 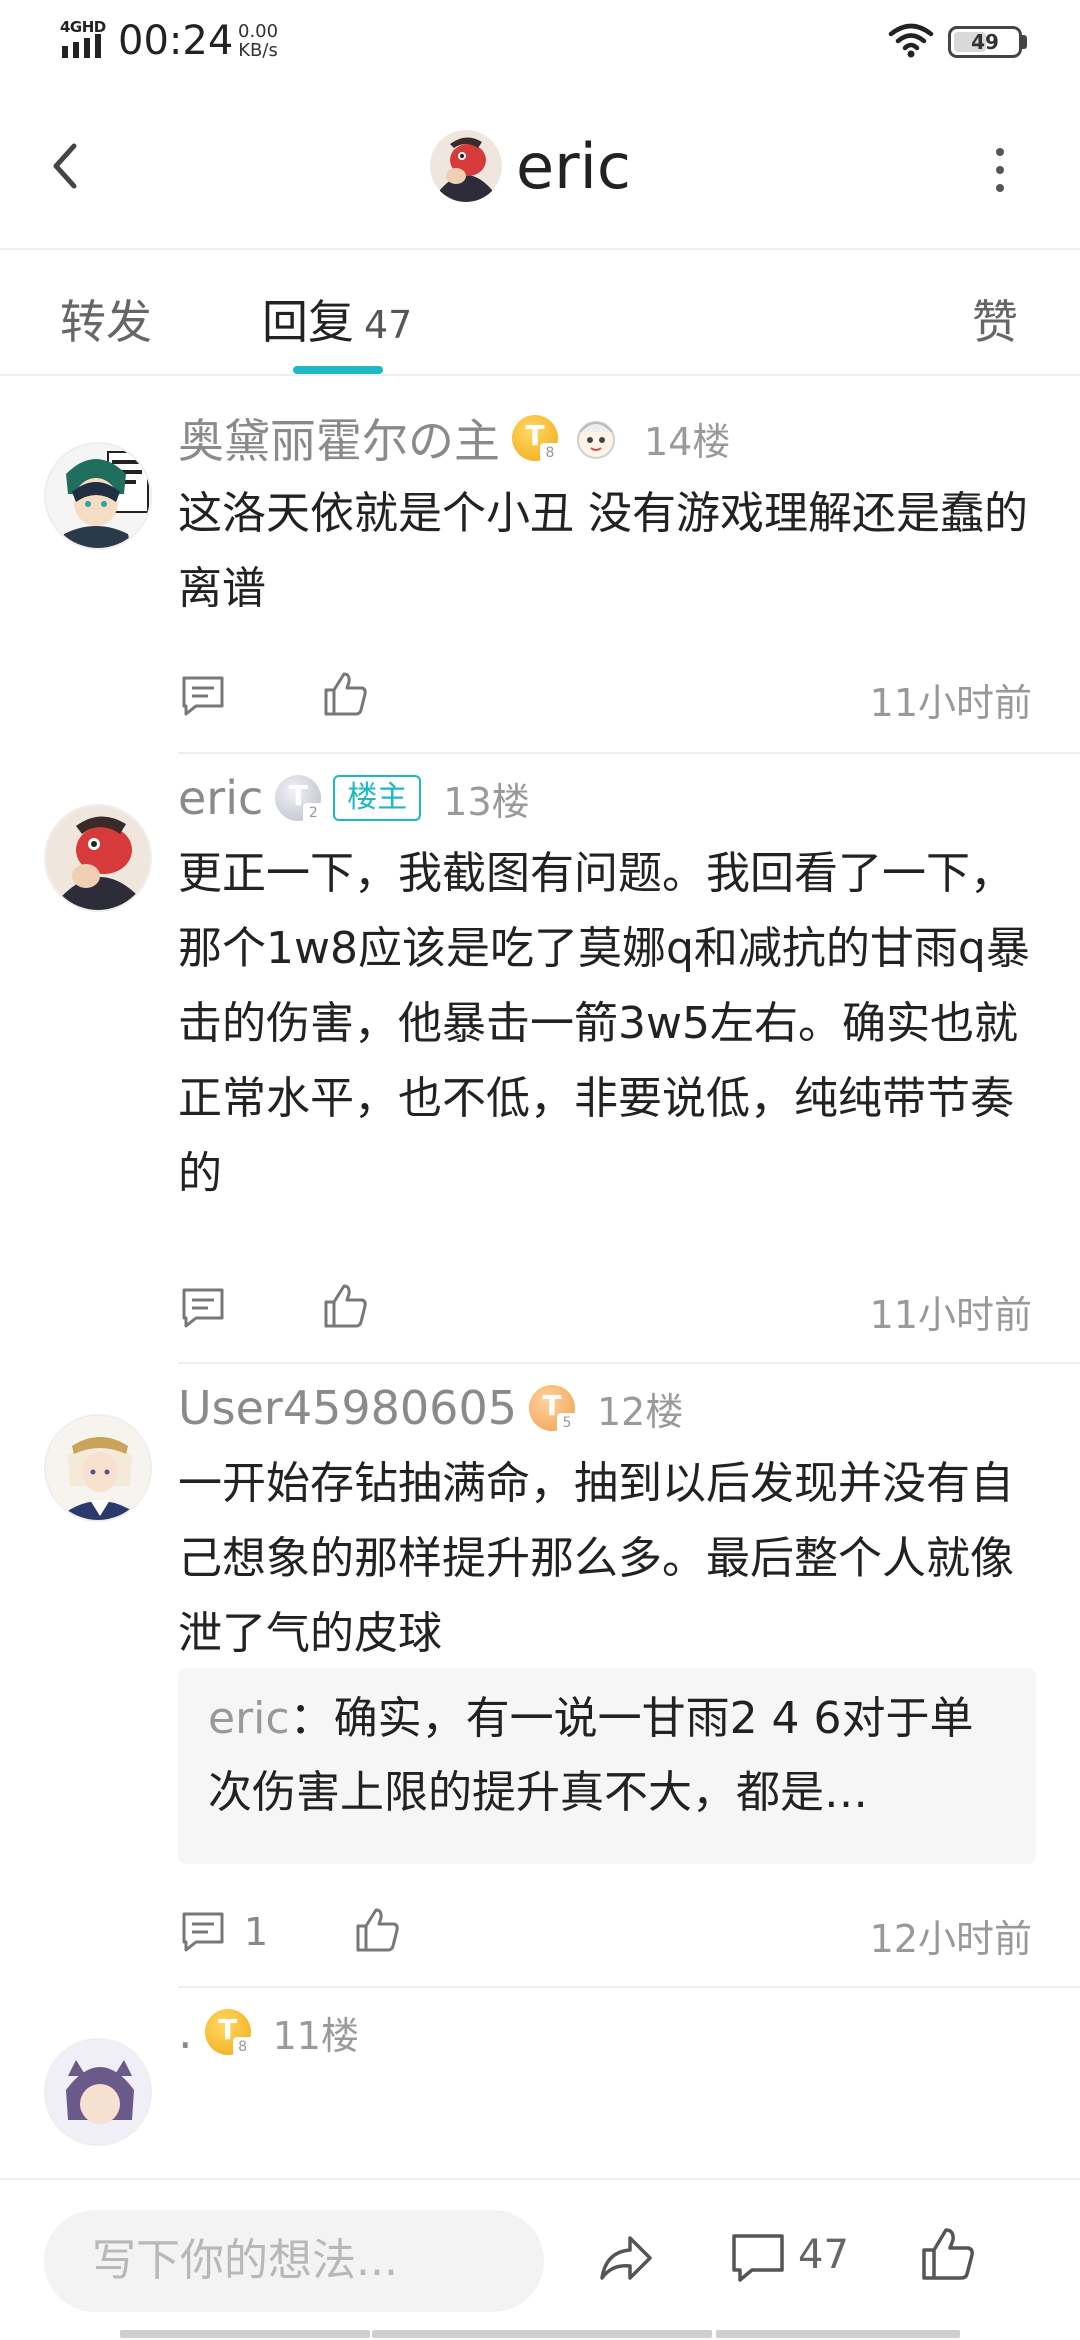 What do you see at coordinates (185, 2032) in the screenshot?
I see `username: .` at bounding box center [185, 2032].